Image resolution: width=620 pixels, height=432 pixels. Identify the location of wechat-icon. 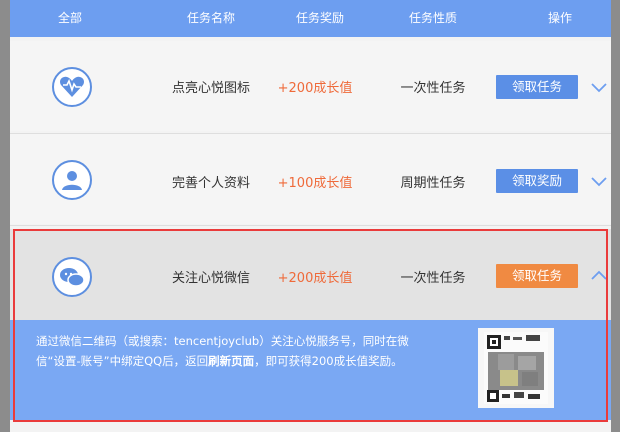
(72, 277).